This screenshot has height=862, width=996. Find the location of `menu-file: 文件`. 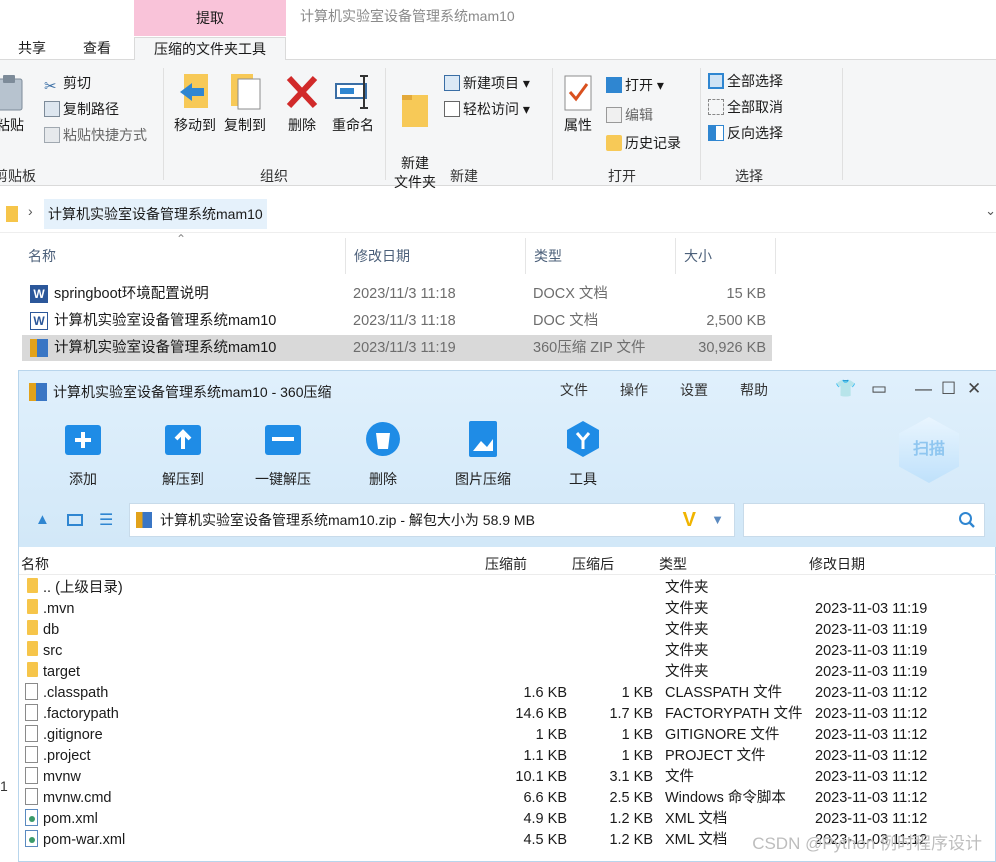

menu-file: 文件 is located at coordinates (574, 390).